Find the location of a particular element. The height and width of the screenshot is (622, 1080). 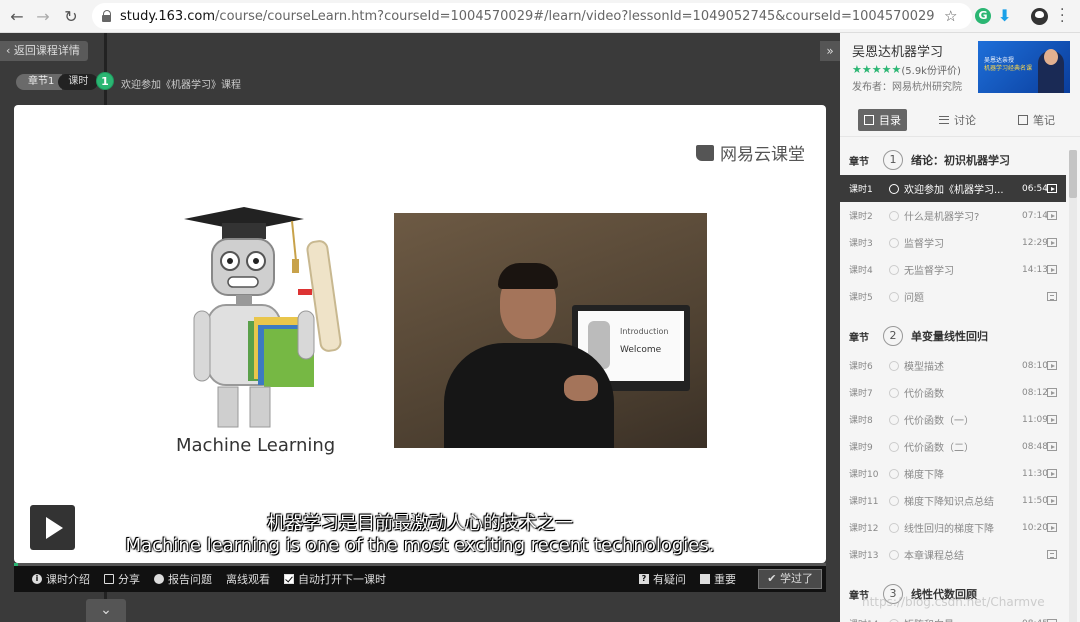

play-icon is located at coordinates (52, 527).